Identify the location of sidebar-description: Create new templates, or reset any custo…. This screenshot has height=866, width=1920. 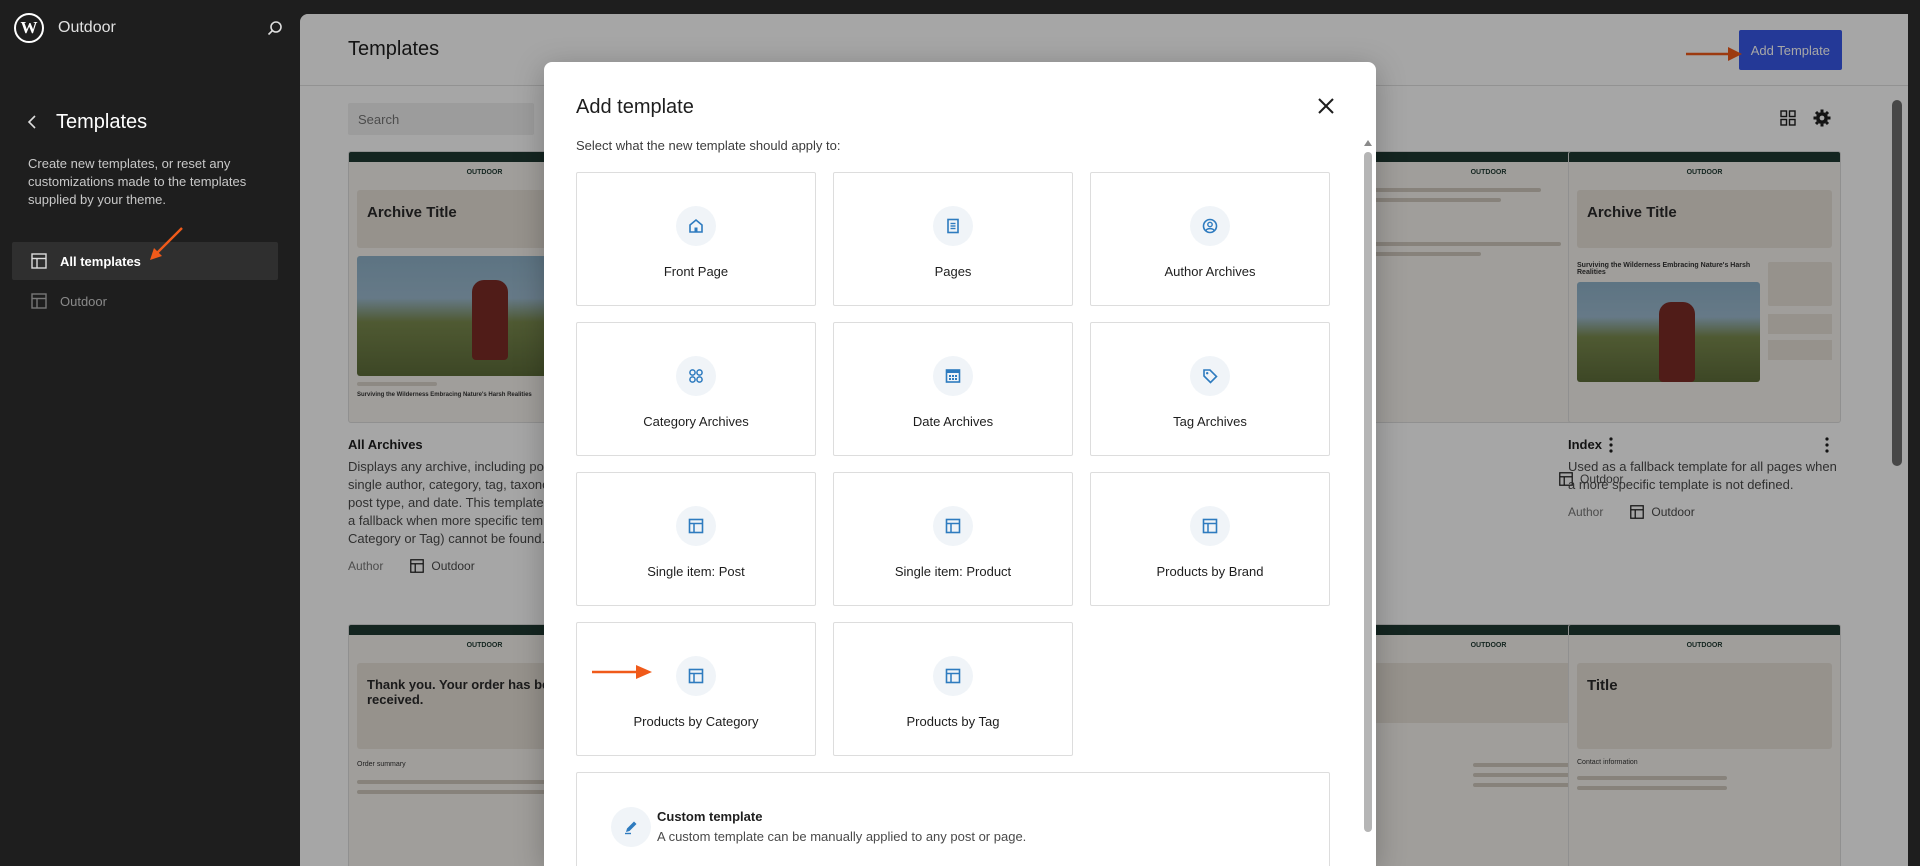
(137, 181).